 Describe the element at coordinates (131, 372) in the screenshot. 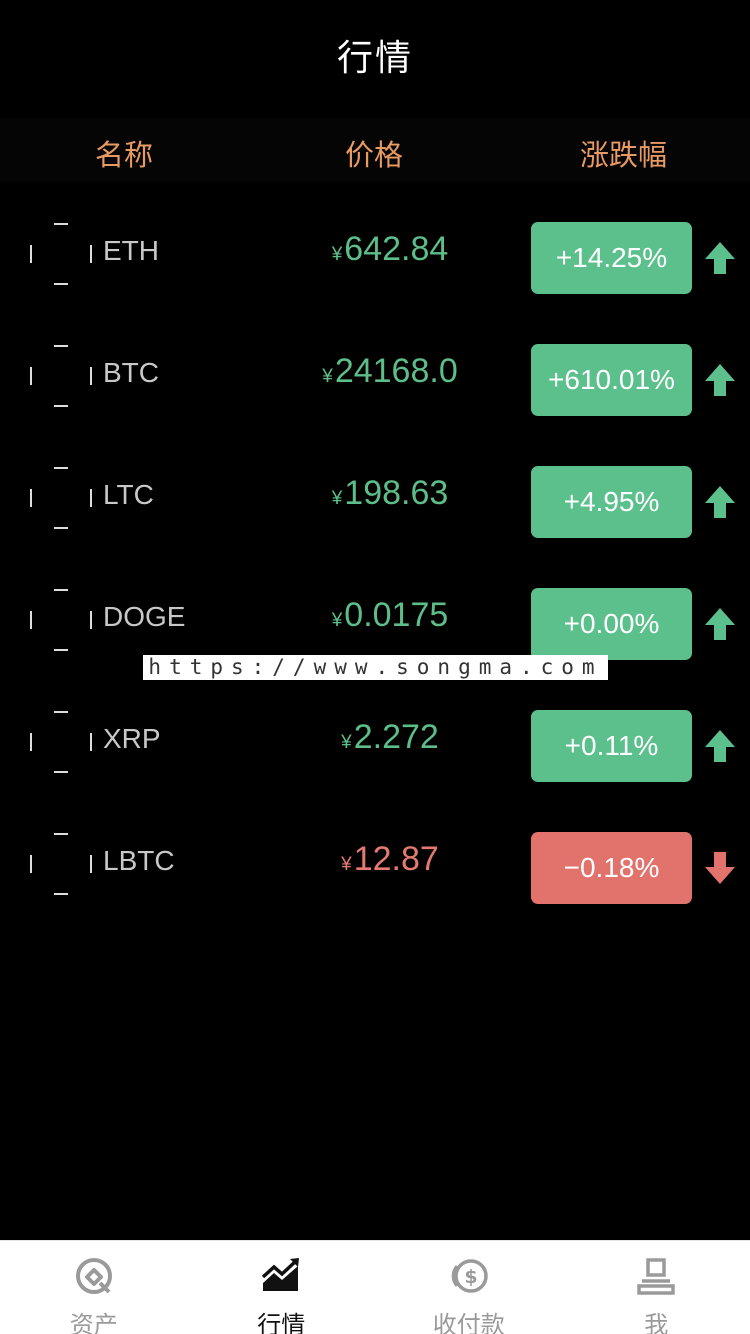

I see `coin-name: BTC` at that location.